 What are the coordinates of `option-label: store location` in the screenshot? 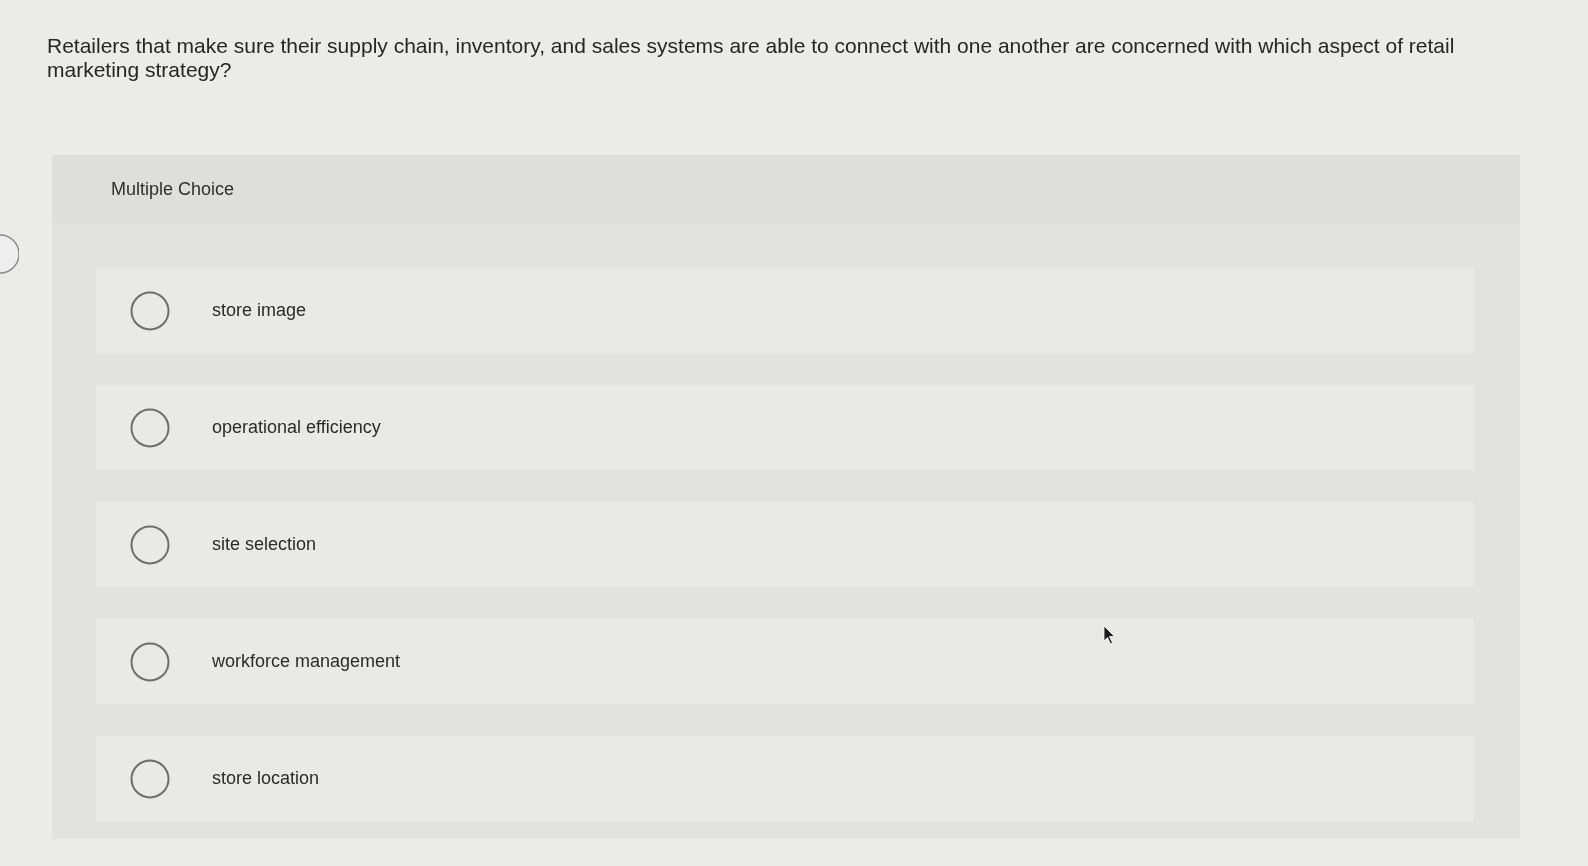 It's located at (266, 778).